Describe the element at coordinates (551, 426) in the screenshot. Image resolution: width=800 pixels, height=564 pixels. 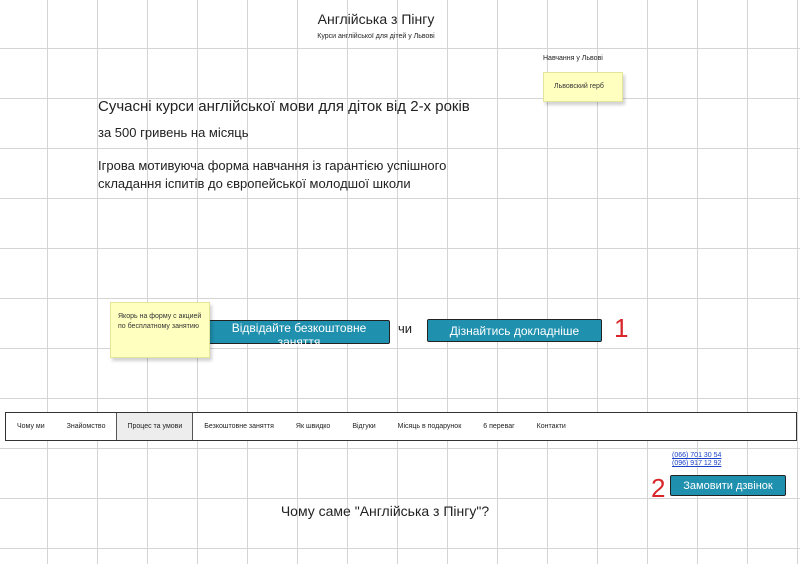
I see `nav-item-contacts: Контакти` at that location.